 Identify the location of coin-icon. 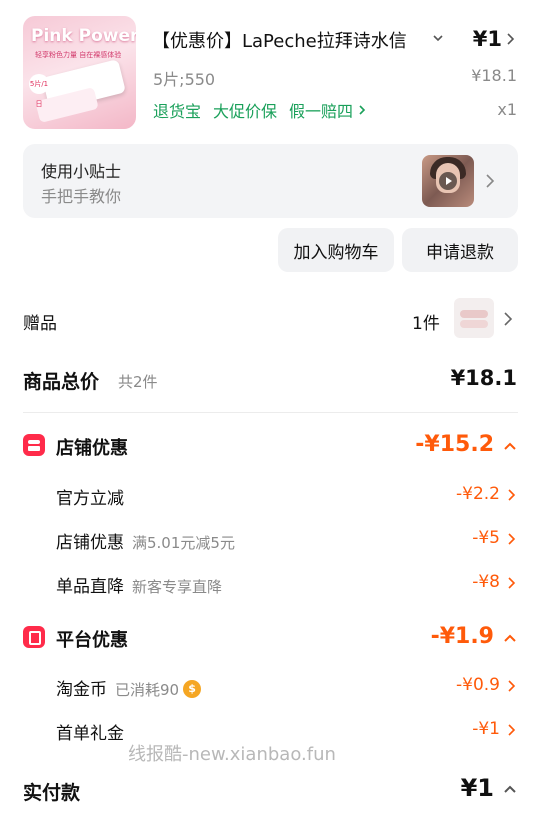
(192, 689).